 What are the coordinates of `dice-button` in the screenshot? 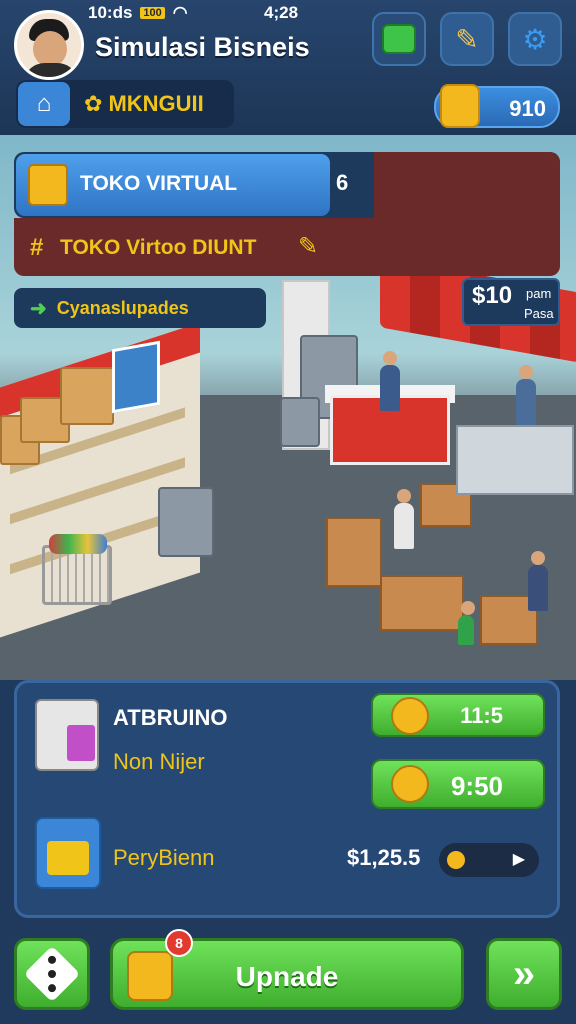 It's located at (52, 974).